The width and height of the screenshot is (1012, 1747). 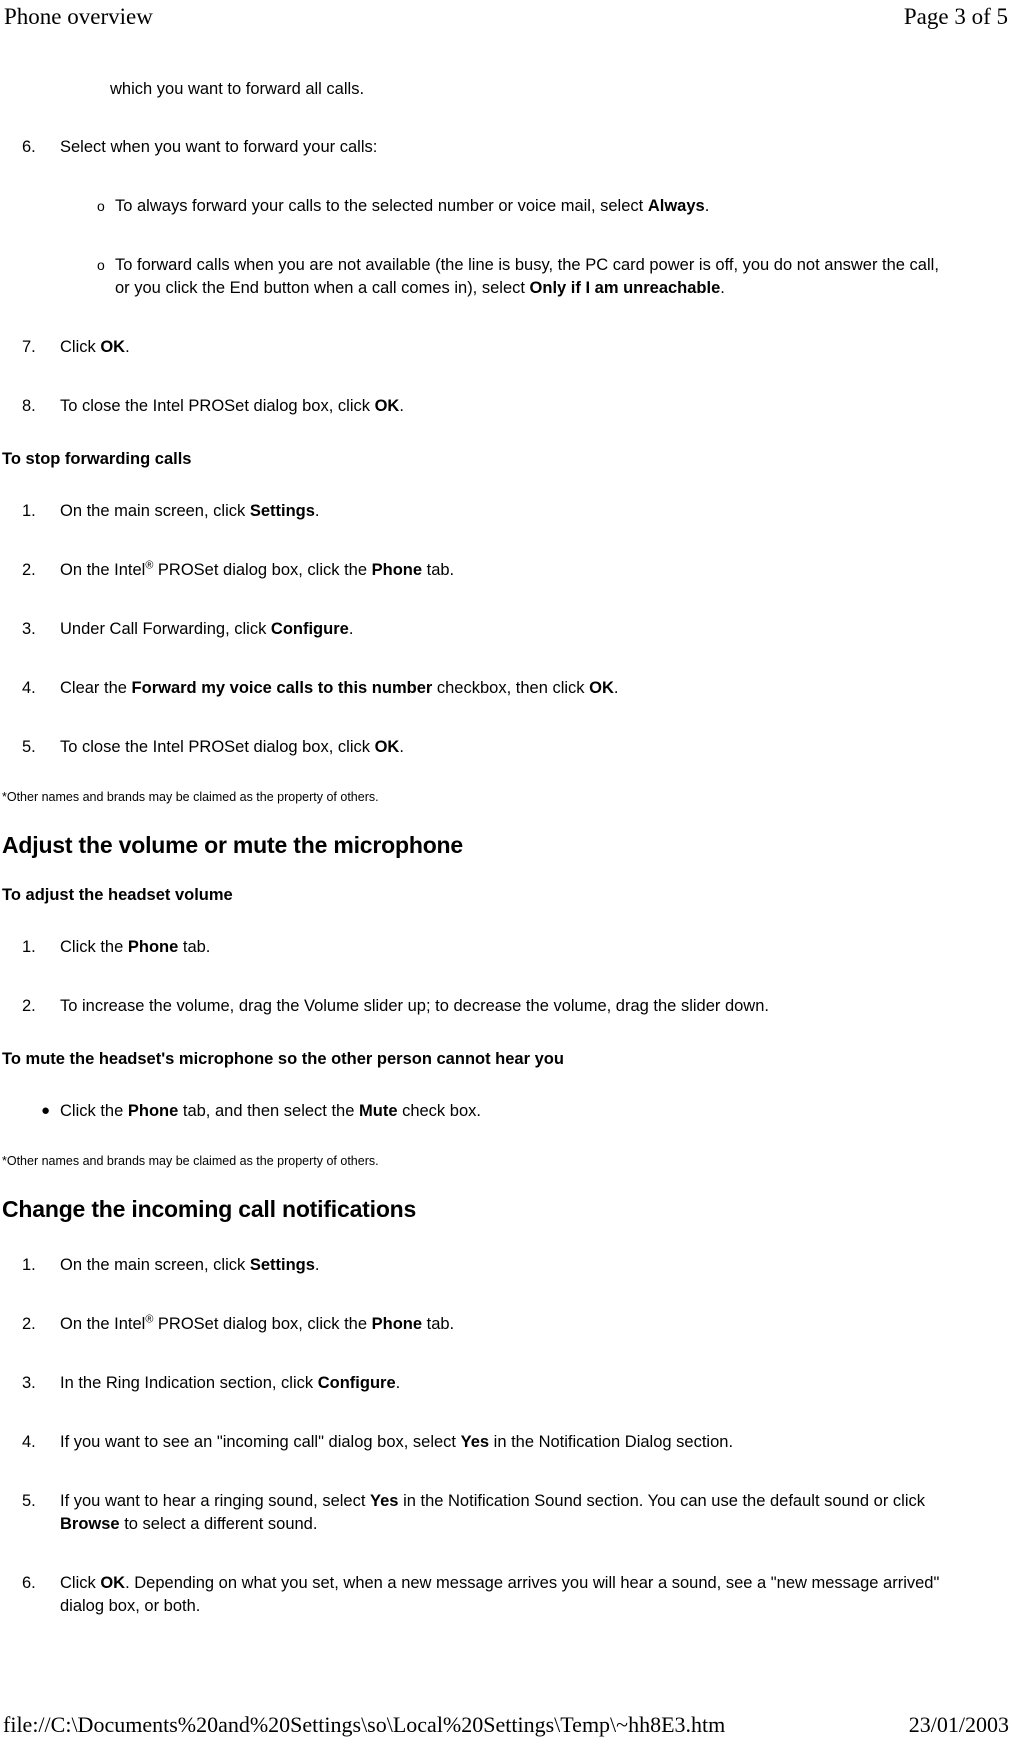 What do you see at coordinates (29, 406) in the screenshot?
I see `list-marker: 8.` at bounding box center [29, 406].